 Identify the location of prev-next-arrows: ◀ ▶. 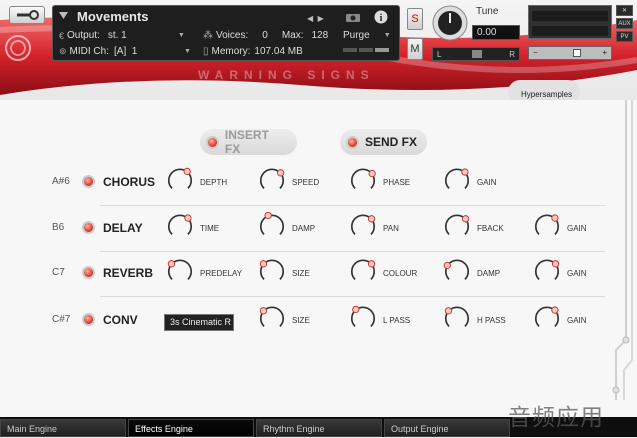
(315, 18).